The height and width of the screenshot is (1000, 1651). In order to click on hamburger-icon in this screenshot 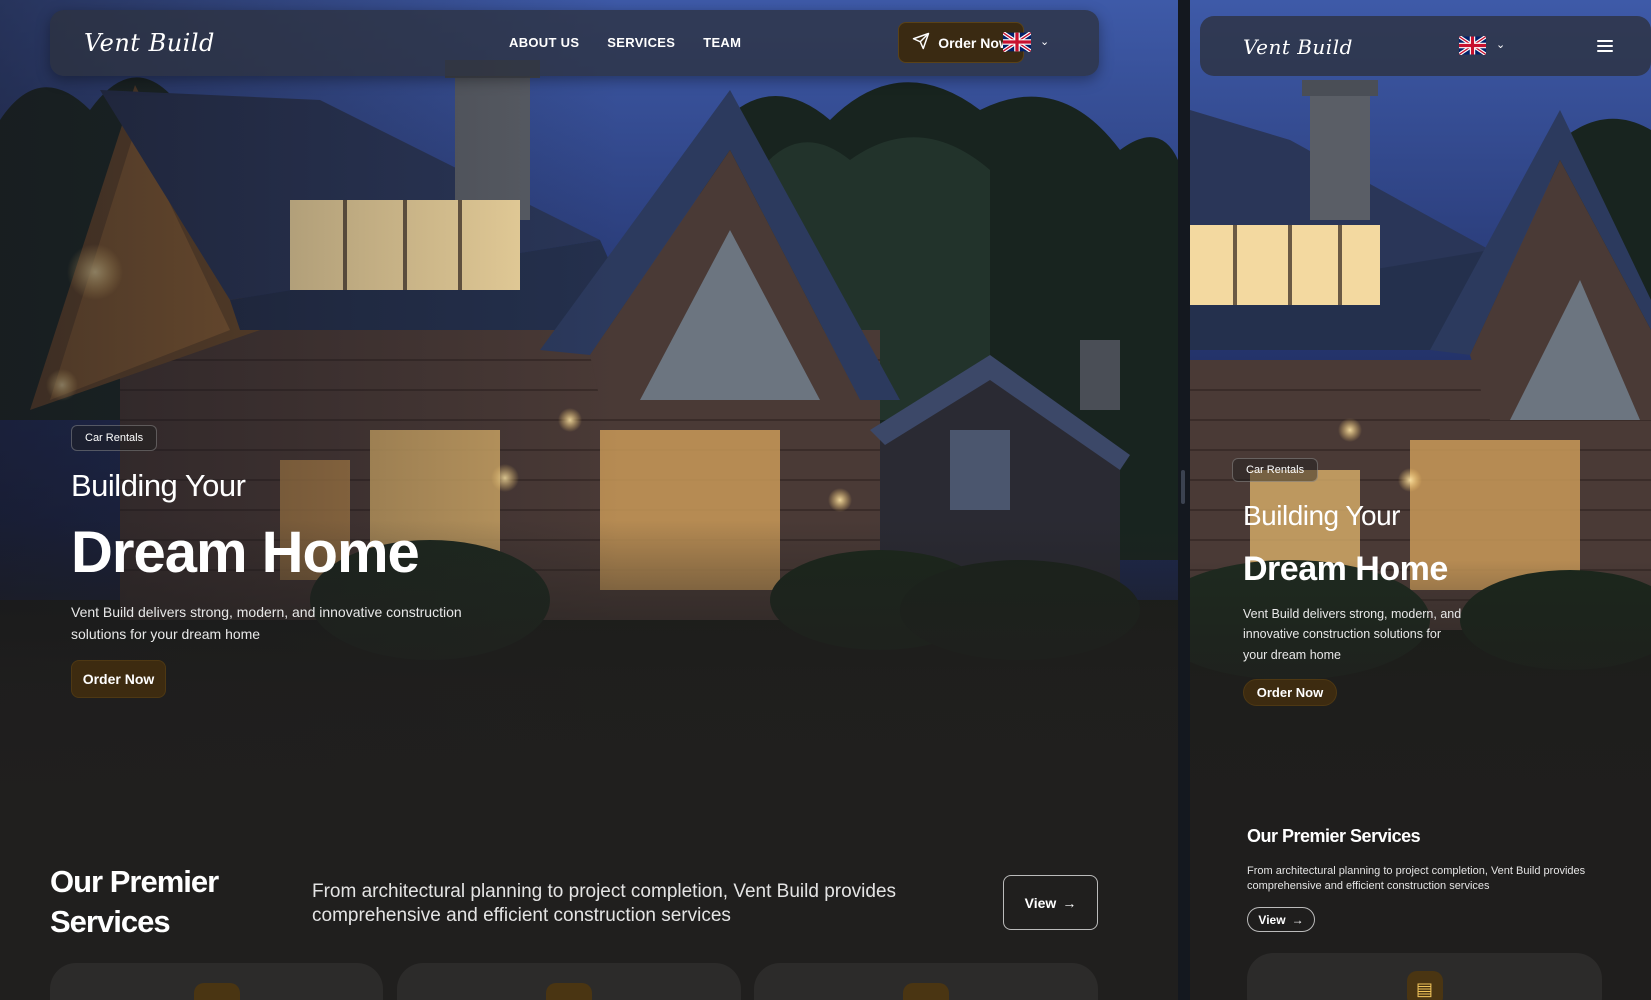, I will do `click(1605, 47)`.